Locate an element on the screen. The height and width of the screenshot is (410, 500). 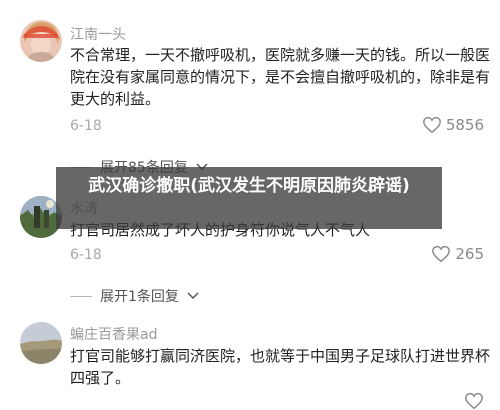
overlay-title: 武汉确诊撤职(武汉发生不明原因肺炎辟谣) is located at coordinates (249, 186).